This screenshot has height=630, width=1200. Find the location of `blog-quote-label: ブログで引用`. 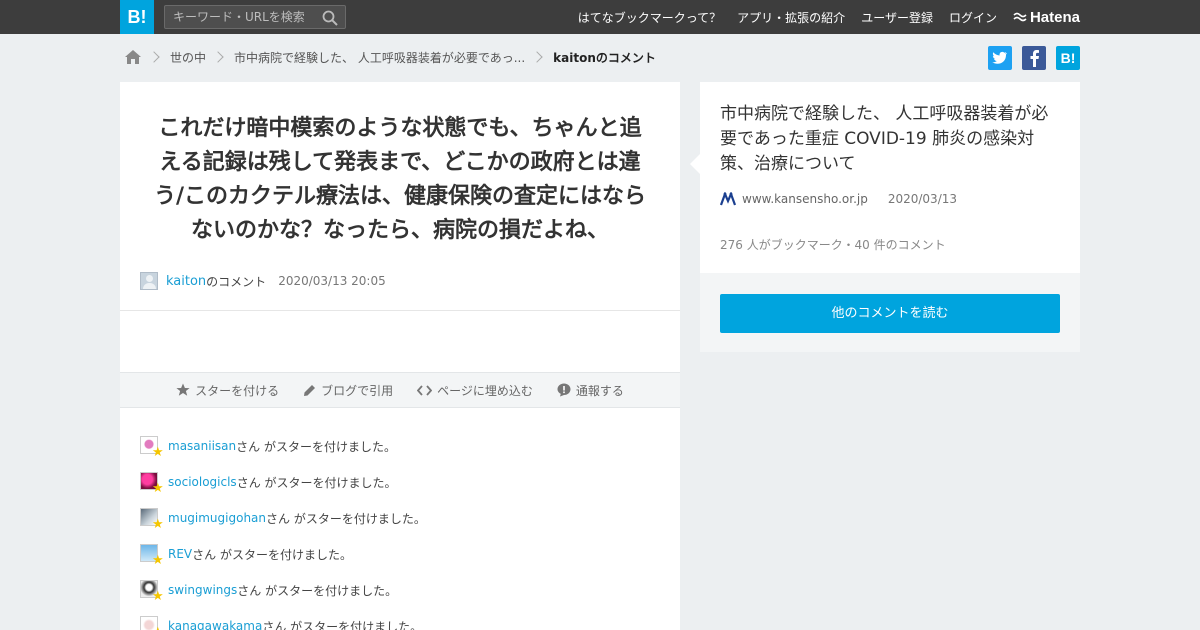

blog-quote-label: ブログで引用 is located at coordinates (357, 390).